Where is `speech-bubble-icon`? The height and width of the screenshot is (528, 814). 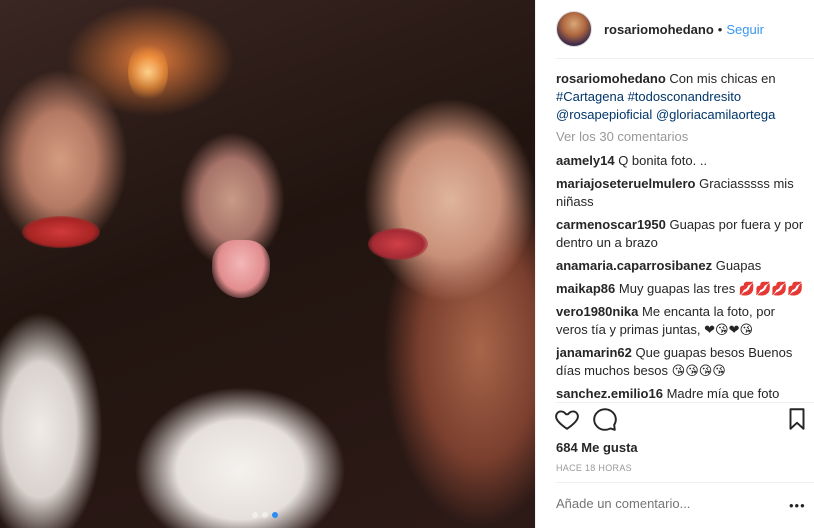
speech-bubble-icon is located at coordinates (605, 419).